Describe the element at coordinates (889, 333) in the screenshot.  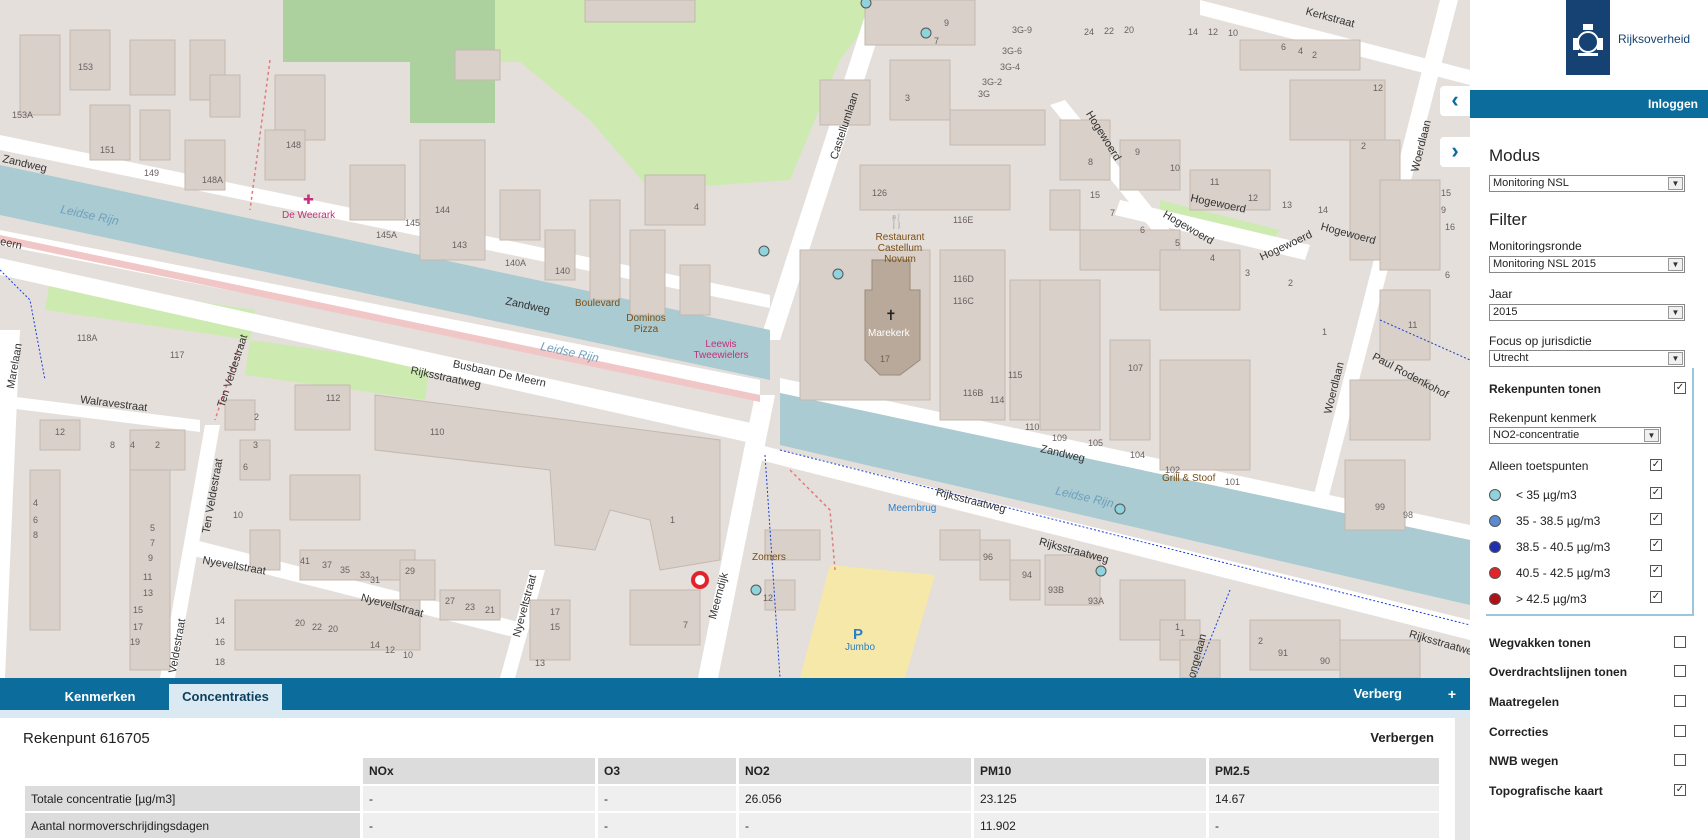
I see `poi-label: Marekerk` at that location.